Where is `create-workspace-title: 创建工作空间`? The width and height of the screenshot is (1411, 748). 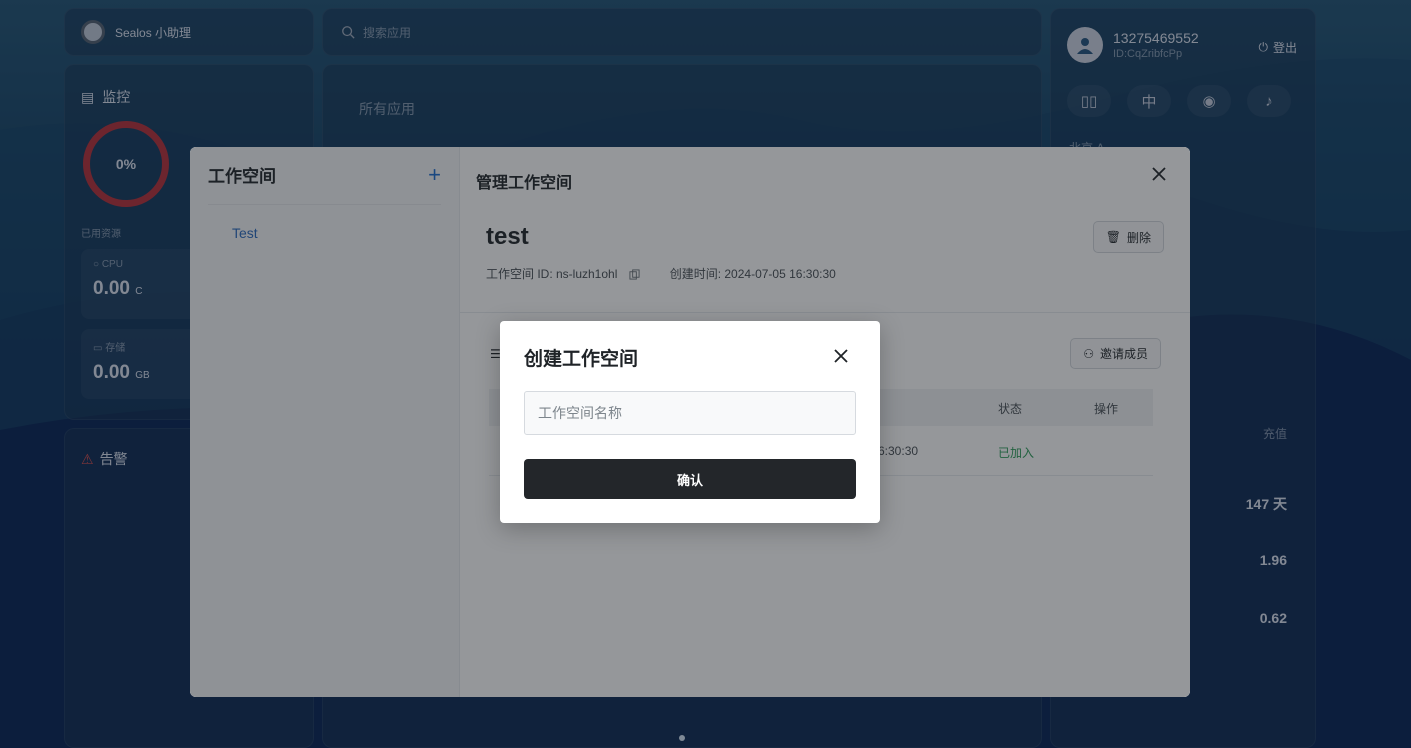
create-workspace-title: 创建工作空间 is located at coordinates (581, 359).